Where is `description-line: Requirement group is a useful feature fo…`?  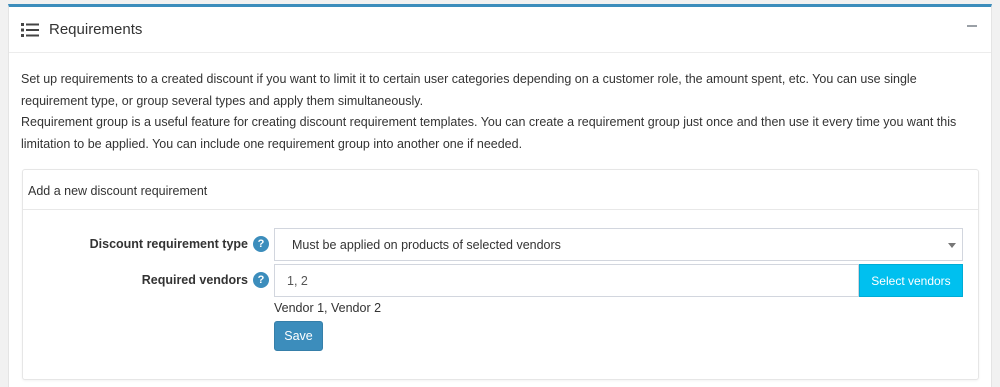
description-line: Requirement group is a useful feature fo… is located at coordinates (489, 122).